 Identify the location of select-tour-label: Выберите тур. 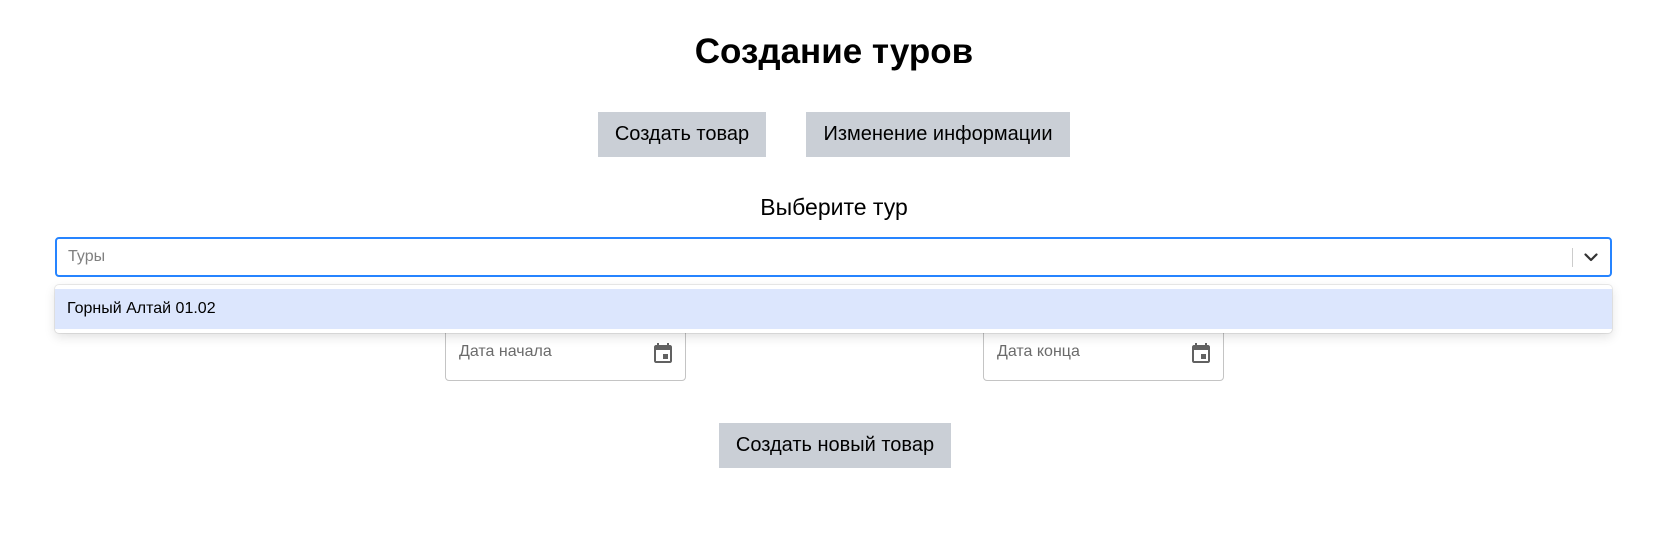
(834, 207).